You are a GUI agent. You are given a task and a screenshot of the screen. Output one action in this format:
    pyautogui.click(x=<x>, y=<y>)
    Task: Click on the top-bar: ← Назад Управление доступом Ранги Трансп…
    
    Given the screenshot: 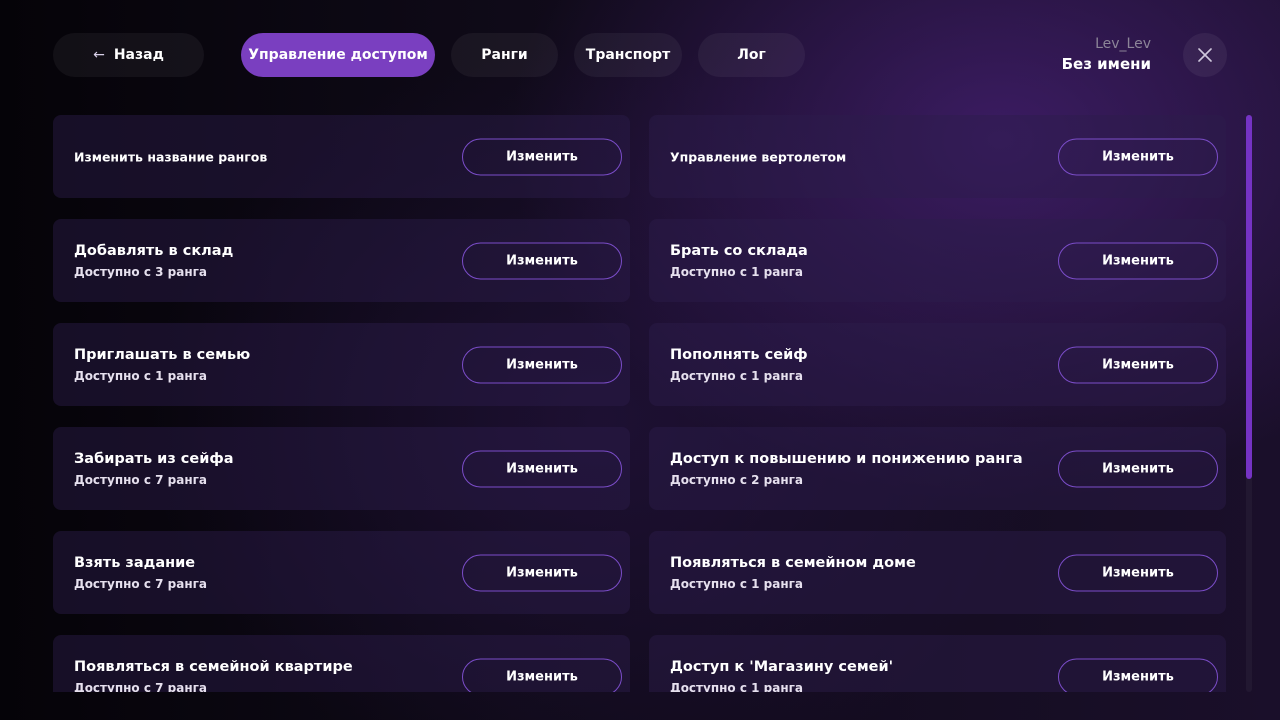 What is the action you would take?
    pyautogui.click(x=640, y=55)
    